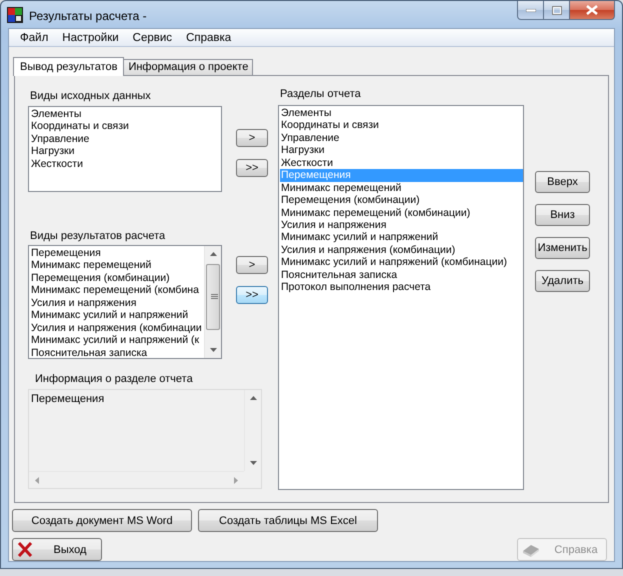  What do you see at coordinates (236, 480) in the screenshot?
I see `right-arrow-icon` at bounding box center [236, 480].